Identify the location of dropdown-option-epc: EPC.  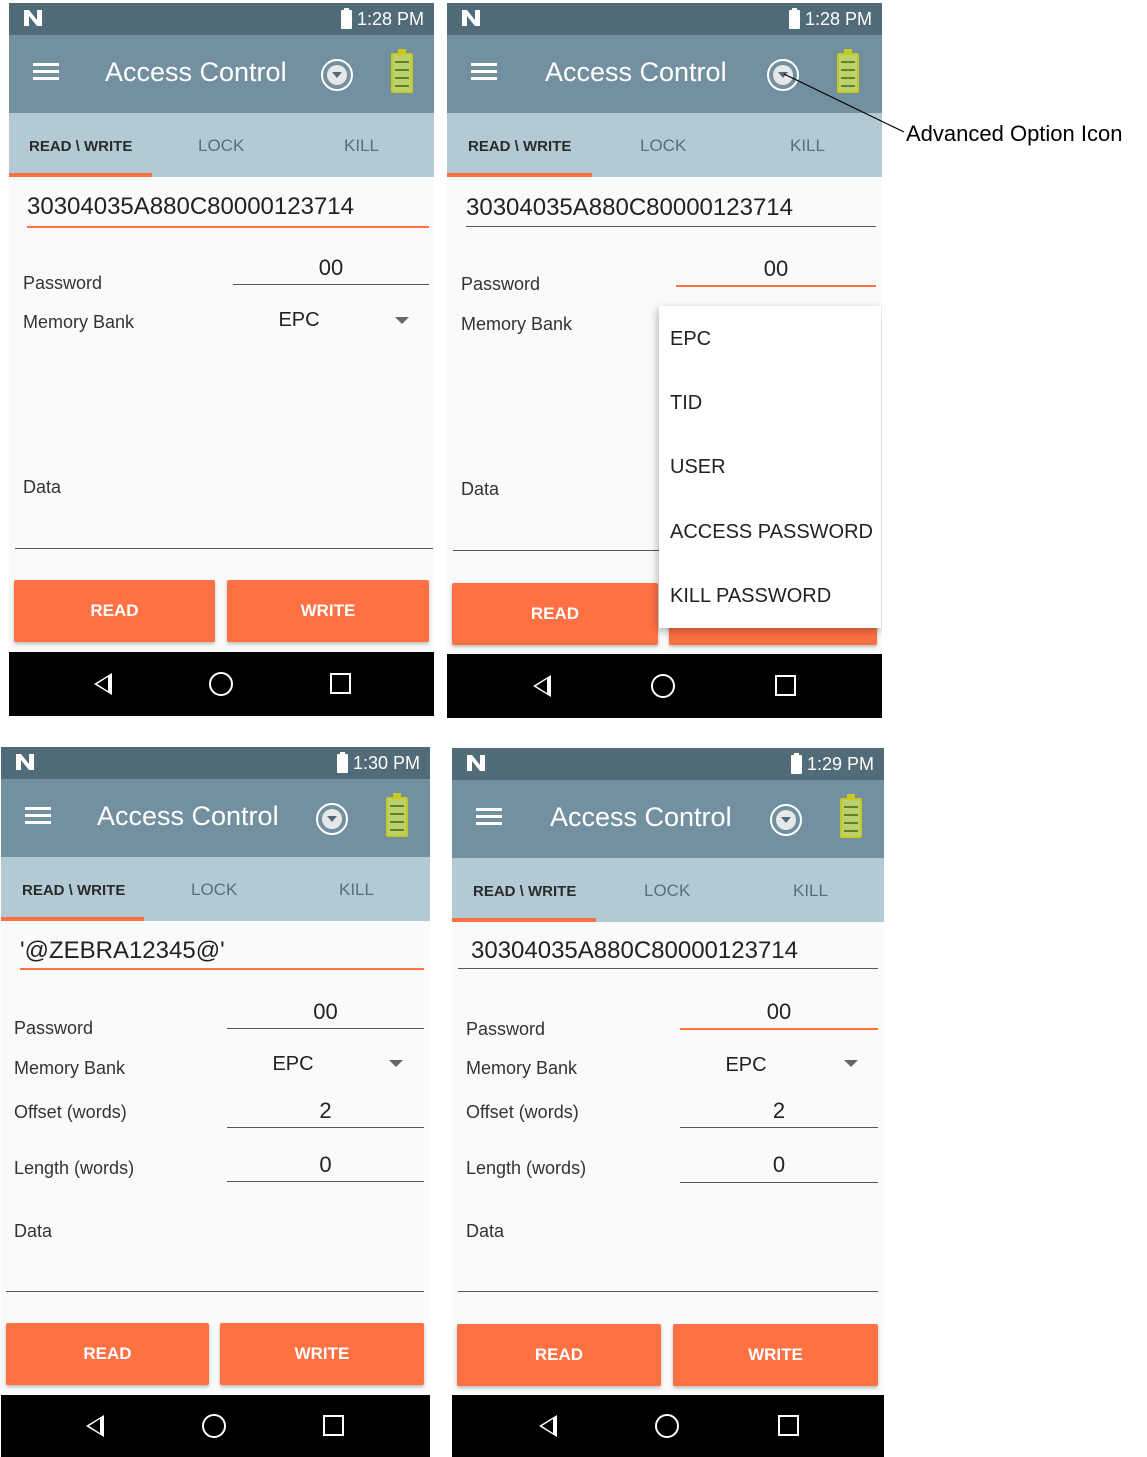
(690, 339).